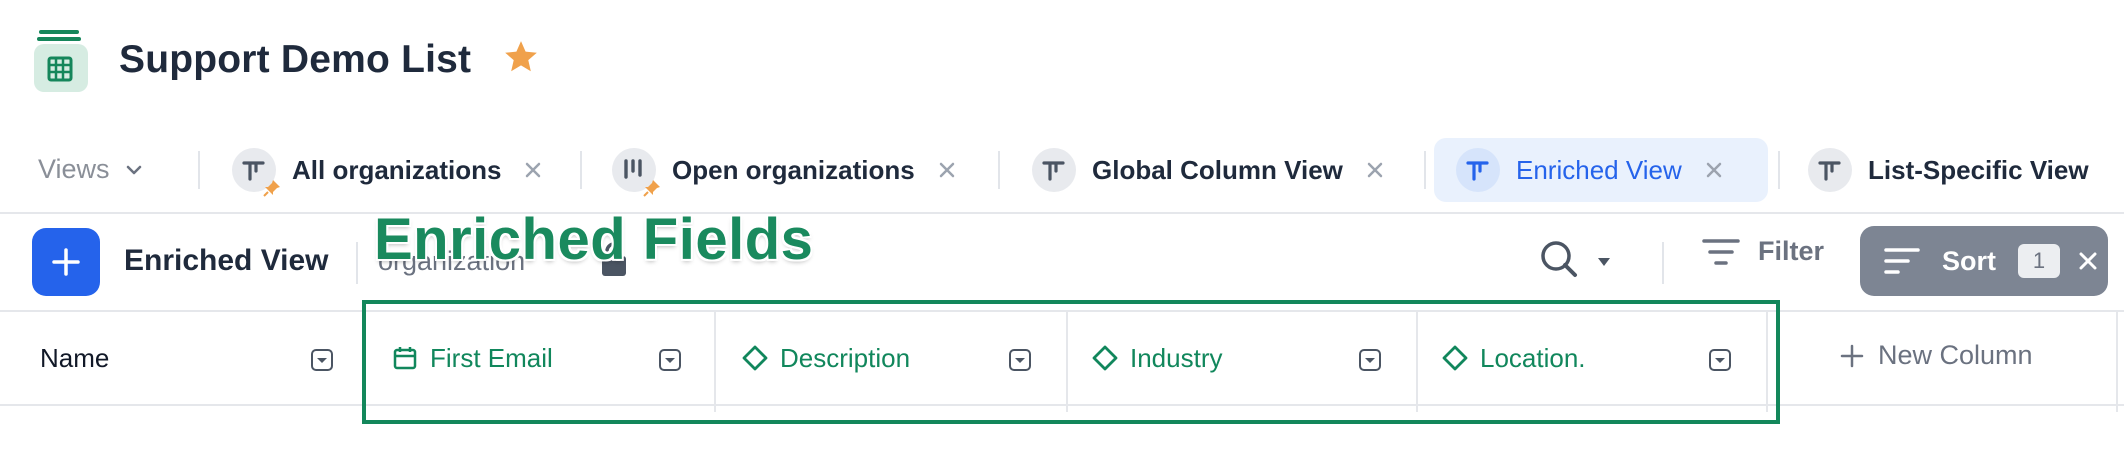  What do you see at coordinates (1559, 259) in the screenshot?
I see `search-icon` at bounding box center [1559, 259].